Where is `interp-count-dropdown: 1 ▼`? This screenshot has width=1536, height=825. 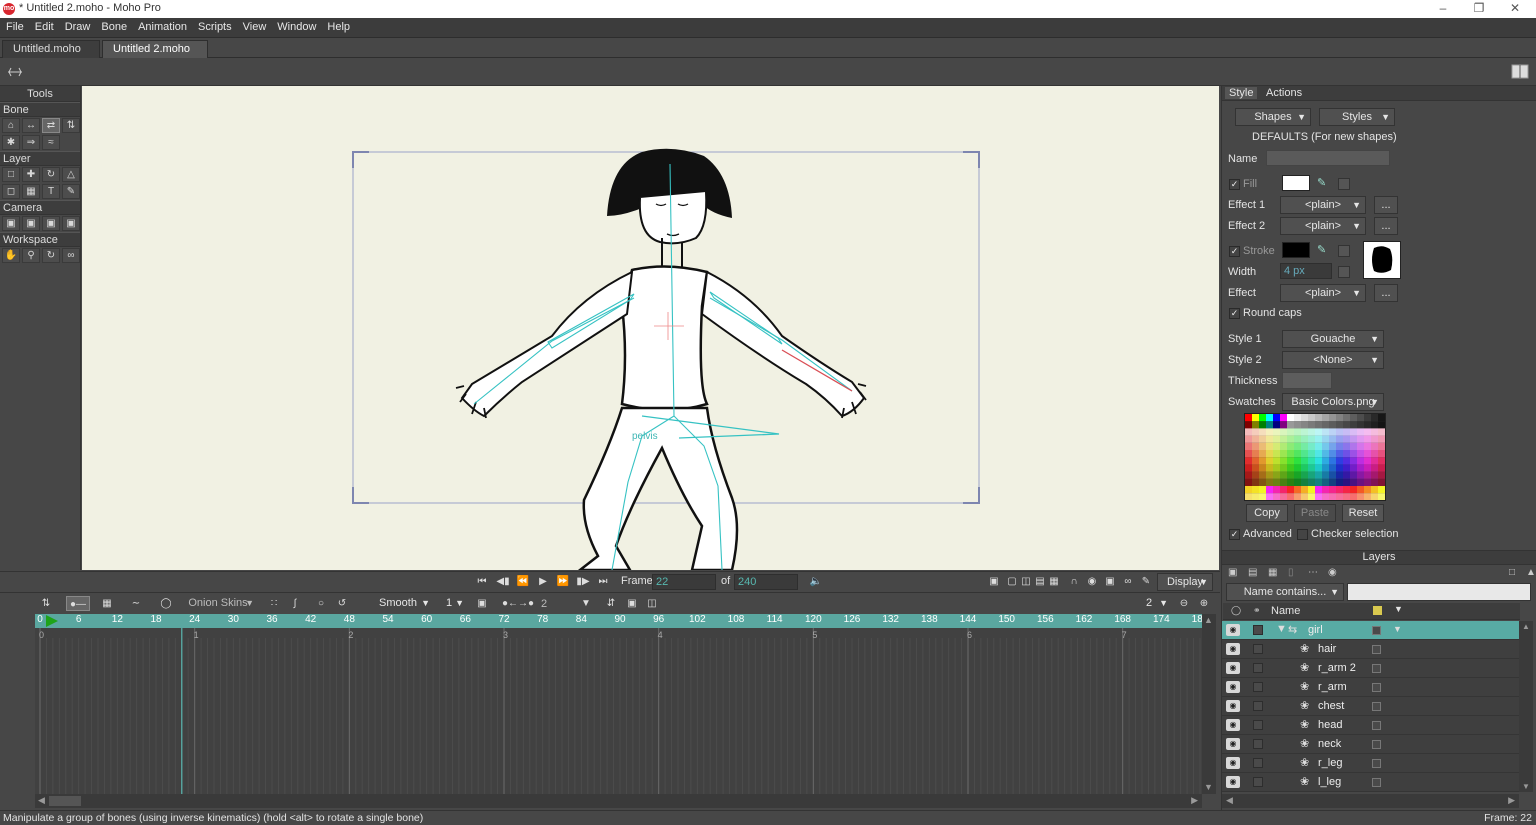
interp-count-dropdown: 1 ▼ is located at coordinates (454, 604).